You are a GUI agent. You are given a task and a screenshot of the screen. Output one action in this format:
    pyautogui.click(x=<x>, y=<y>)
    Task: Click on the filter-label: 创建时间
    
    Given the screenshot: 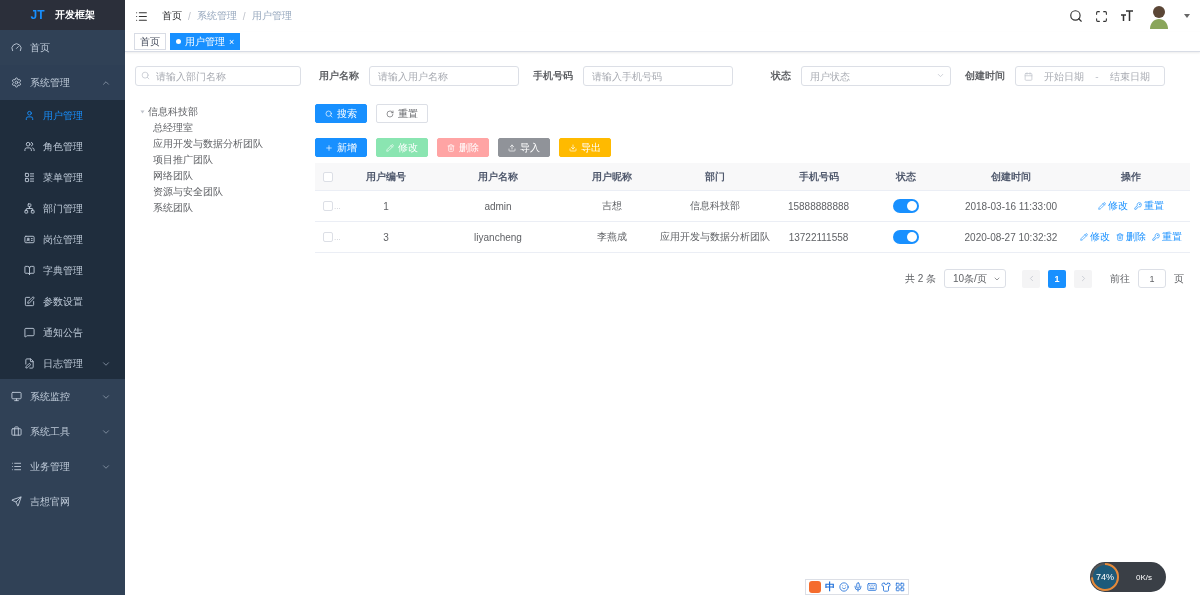 What is the action you would take?
    pyautogui.click(x=985, y=76)
    